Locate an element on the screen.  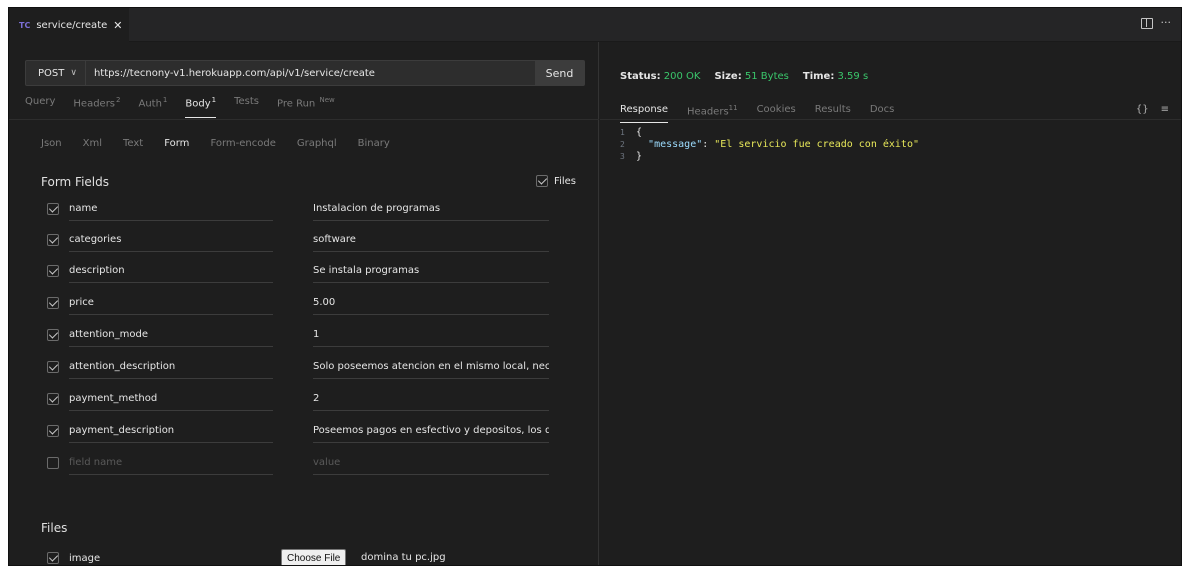
tab-response-headers: Headers11 is located at coordinates (712, 113).